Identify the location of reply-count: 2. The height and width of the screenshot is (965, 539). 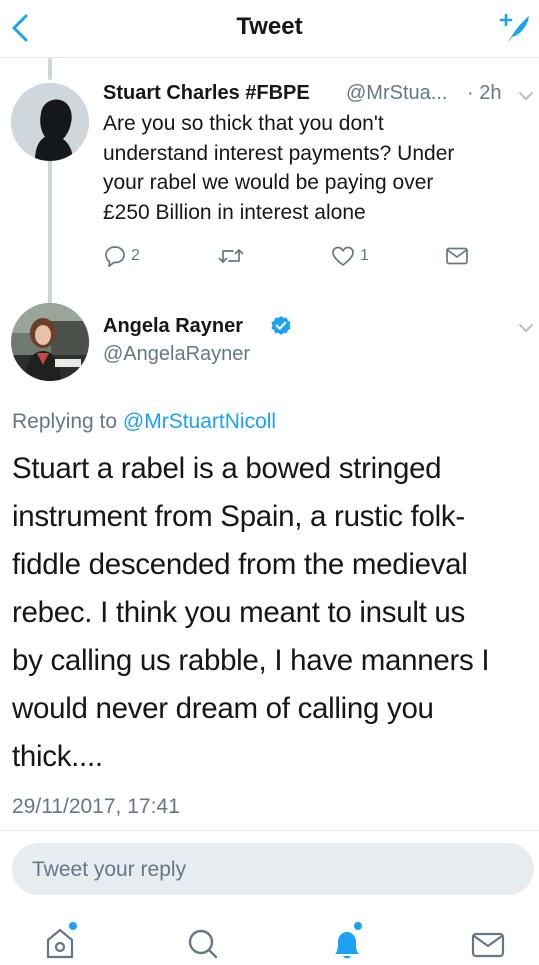
(135, 255).